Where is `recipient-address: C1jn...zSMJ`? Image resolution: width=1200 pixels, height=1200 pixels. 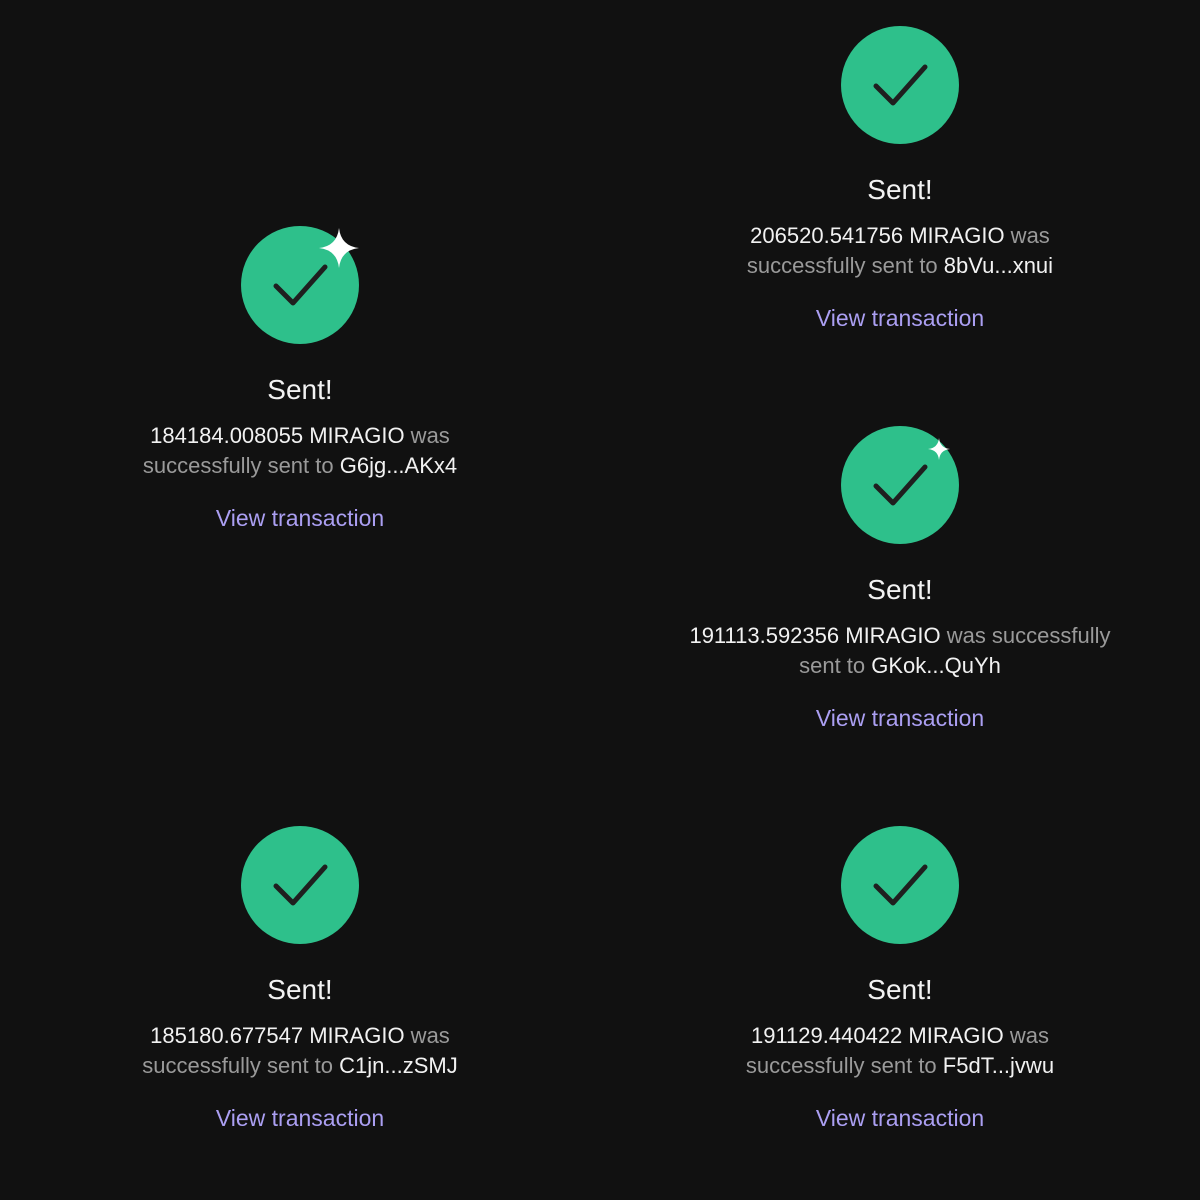 recipient-address: C1jn...zSMJ is located at coordinates (398, 1065).